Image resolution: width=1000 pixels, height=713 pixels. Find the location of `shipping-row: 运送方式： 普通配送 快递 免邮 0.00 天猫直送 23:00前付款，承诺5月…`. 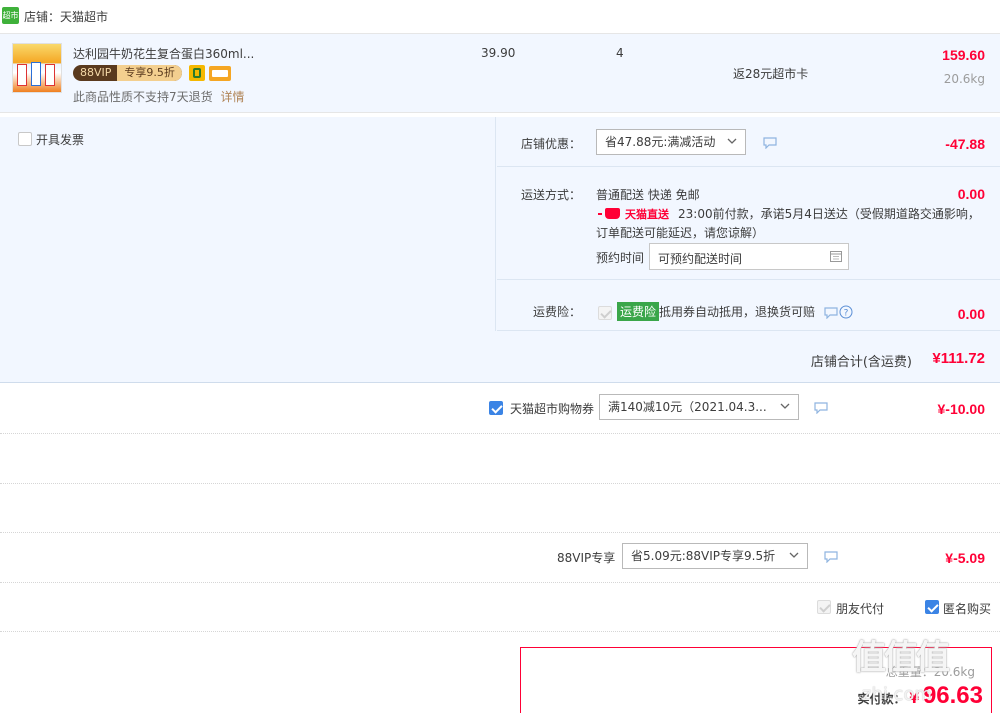

shipping-row: 运送方式： 普通配送 快递 免邮 0.00 天猫直送 23:00前付款，承诺5月… is located at coordinates (748, 224).